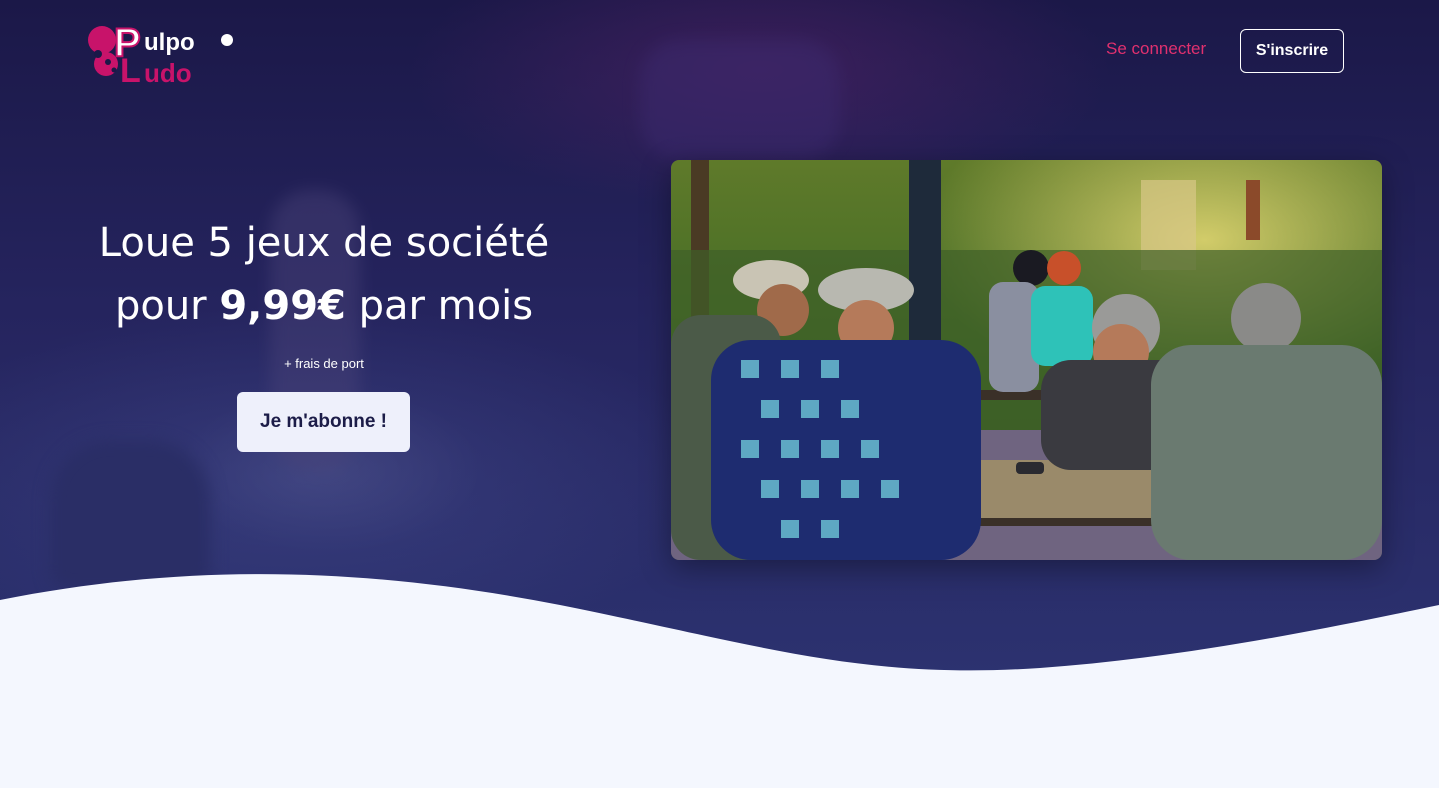 The image size is (1439, 788). What do you see at coordinates (169, 42) in the screenshot?
I see `logo-text-top: ulpo` at bounding box center [169, 42].